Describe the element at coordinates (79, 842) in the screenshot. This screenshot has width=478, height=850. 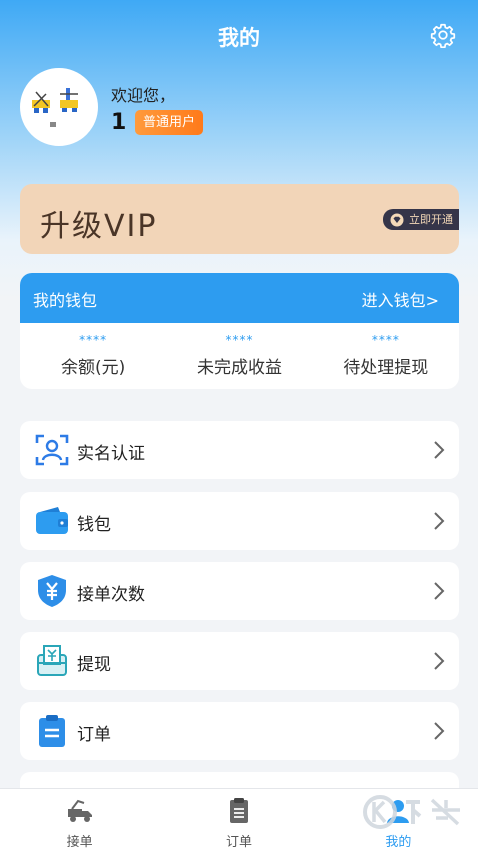
I see `tab-label: 接单` at that location.